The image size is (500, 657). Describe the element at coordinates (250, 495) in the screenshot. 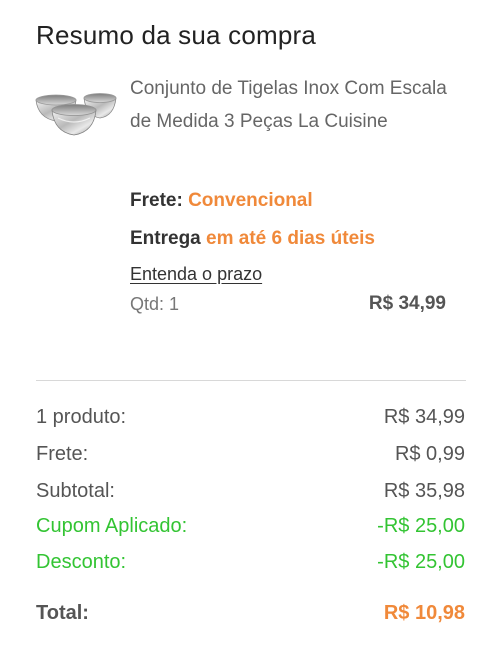

I see `subtotal-row: Subtotal: R$ 35,98` at that location.